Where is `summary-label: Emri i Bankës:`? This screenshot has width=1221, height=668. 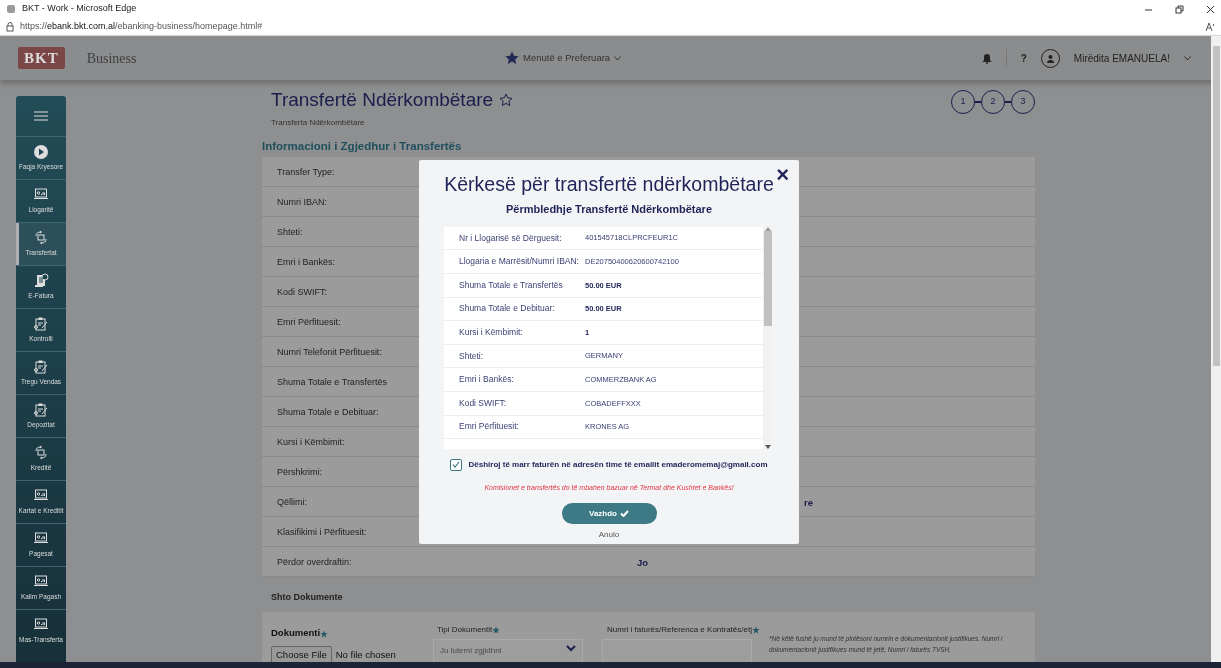
summary-label: Emri i Bankës: is located at coordinates (486, 379).